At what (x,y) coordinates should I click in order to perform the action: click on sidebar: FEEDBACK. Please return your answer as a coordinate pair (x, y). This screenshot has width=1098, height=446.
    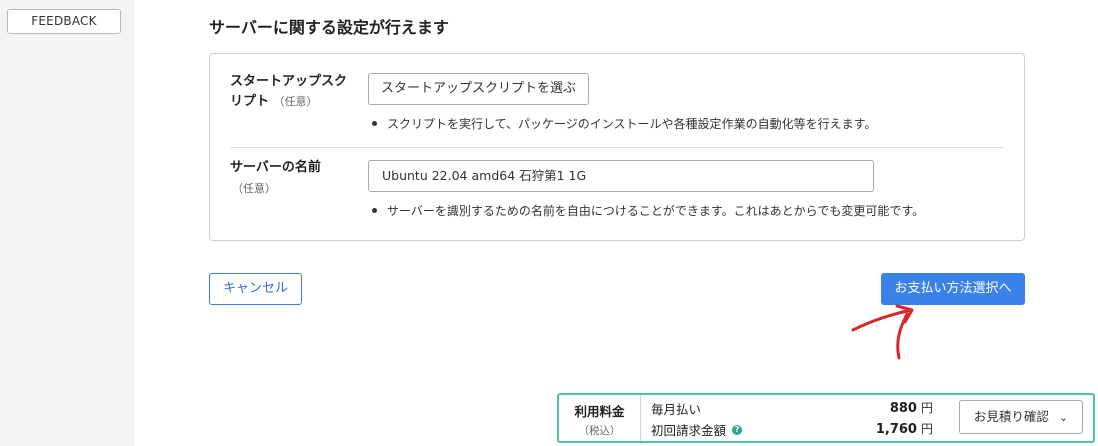
    Looking at the image, I should click on (67, 223).